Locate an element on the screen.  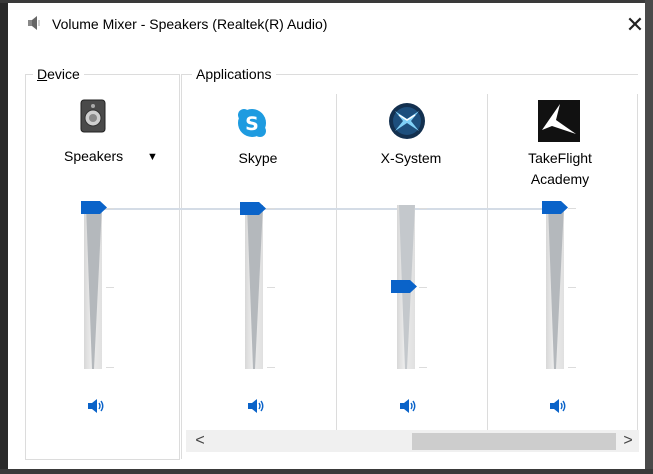
applications-group-label: Applications is located at coordinates (234, 74).